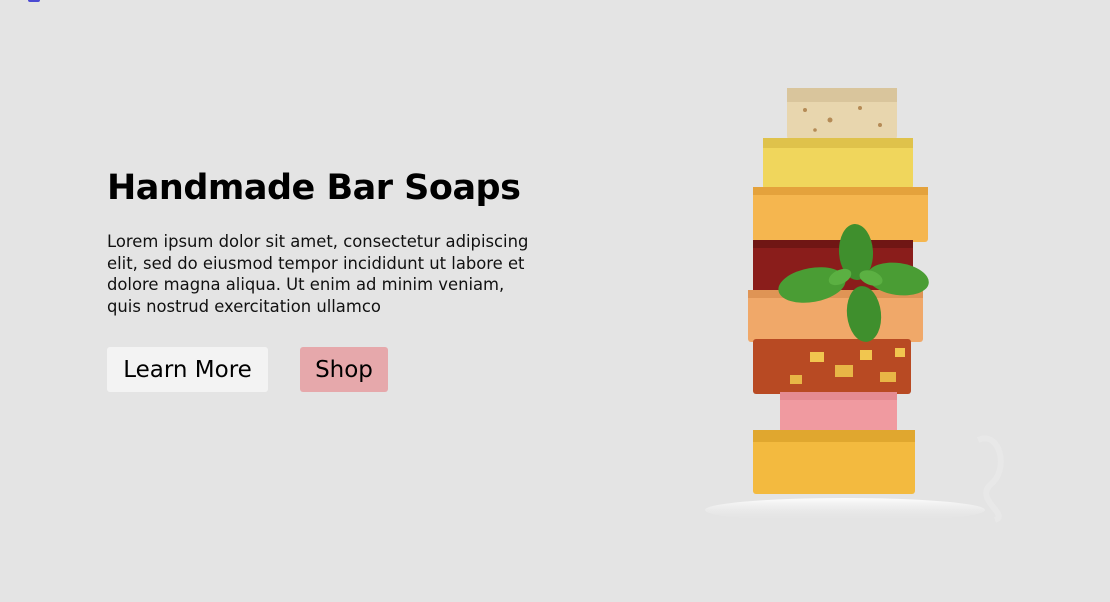  I want to click on soap-bar-orange, so click(840, 214).